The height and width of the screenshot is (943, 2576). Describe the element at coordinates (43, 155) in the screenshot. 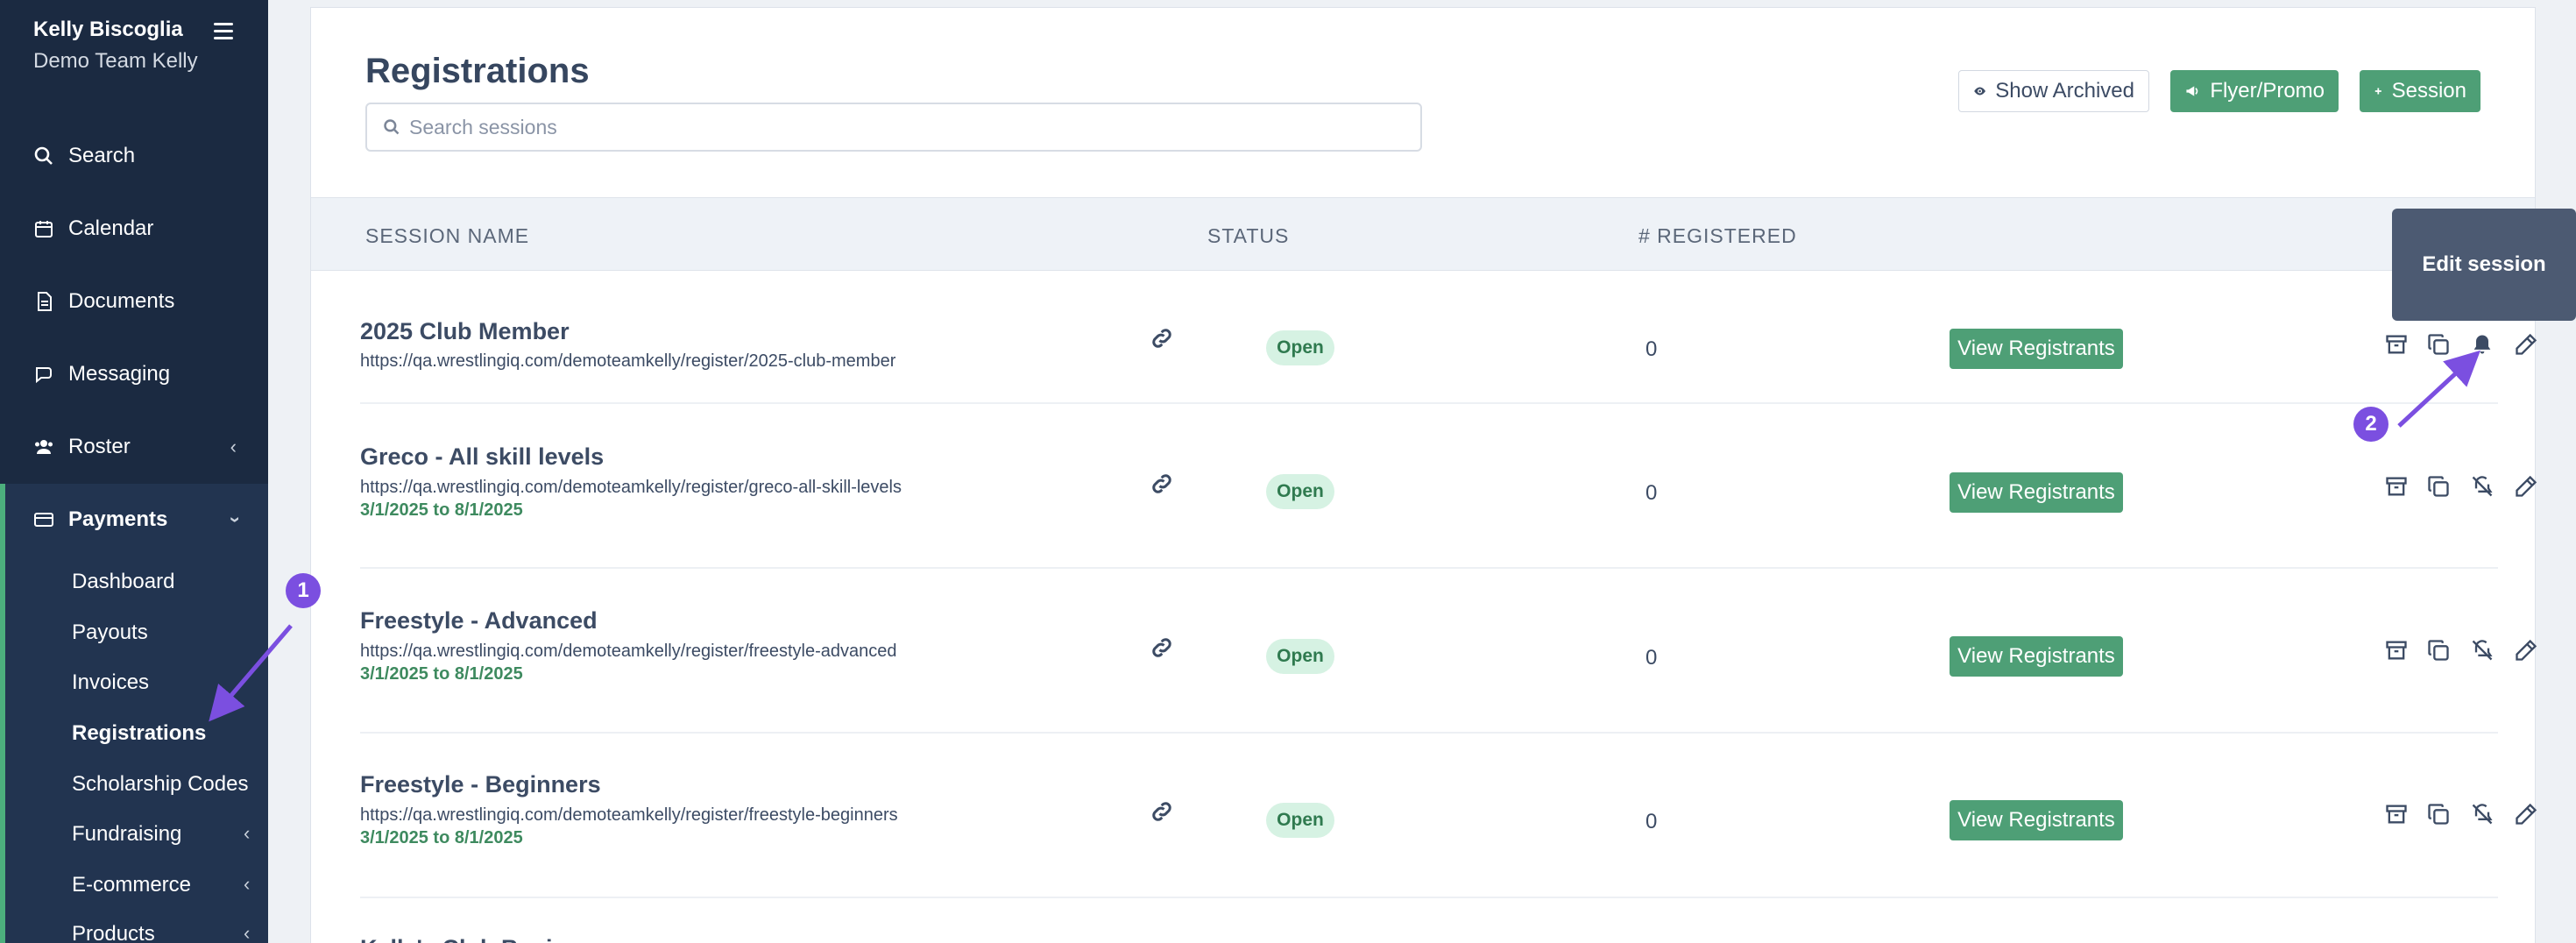

I see `search-icon` at that location.